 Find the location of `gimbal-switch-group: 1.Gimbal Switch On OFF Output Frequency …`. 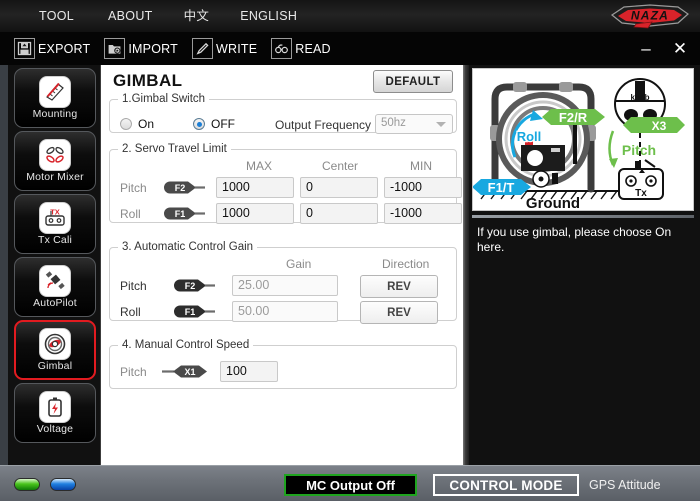

gimbal-switch-group: 1.Gimbal Switch On OFF Output Frequency … is located at coordinates (283, 113).